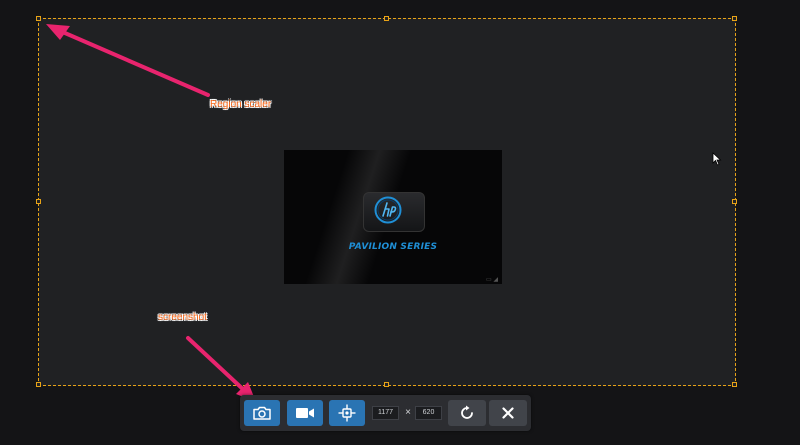 Image resolution: width=800 pixels, height=445 pixels. I want to click on mouse-cursor-icon, so click(717, 159).